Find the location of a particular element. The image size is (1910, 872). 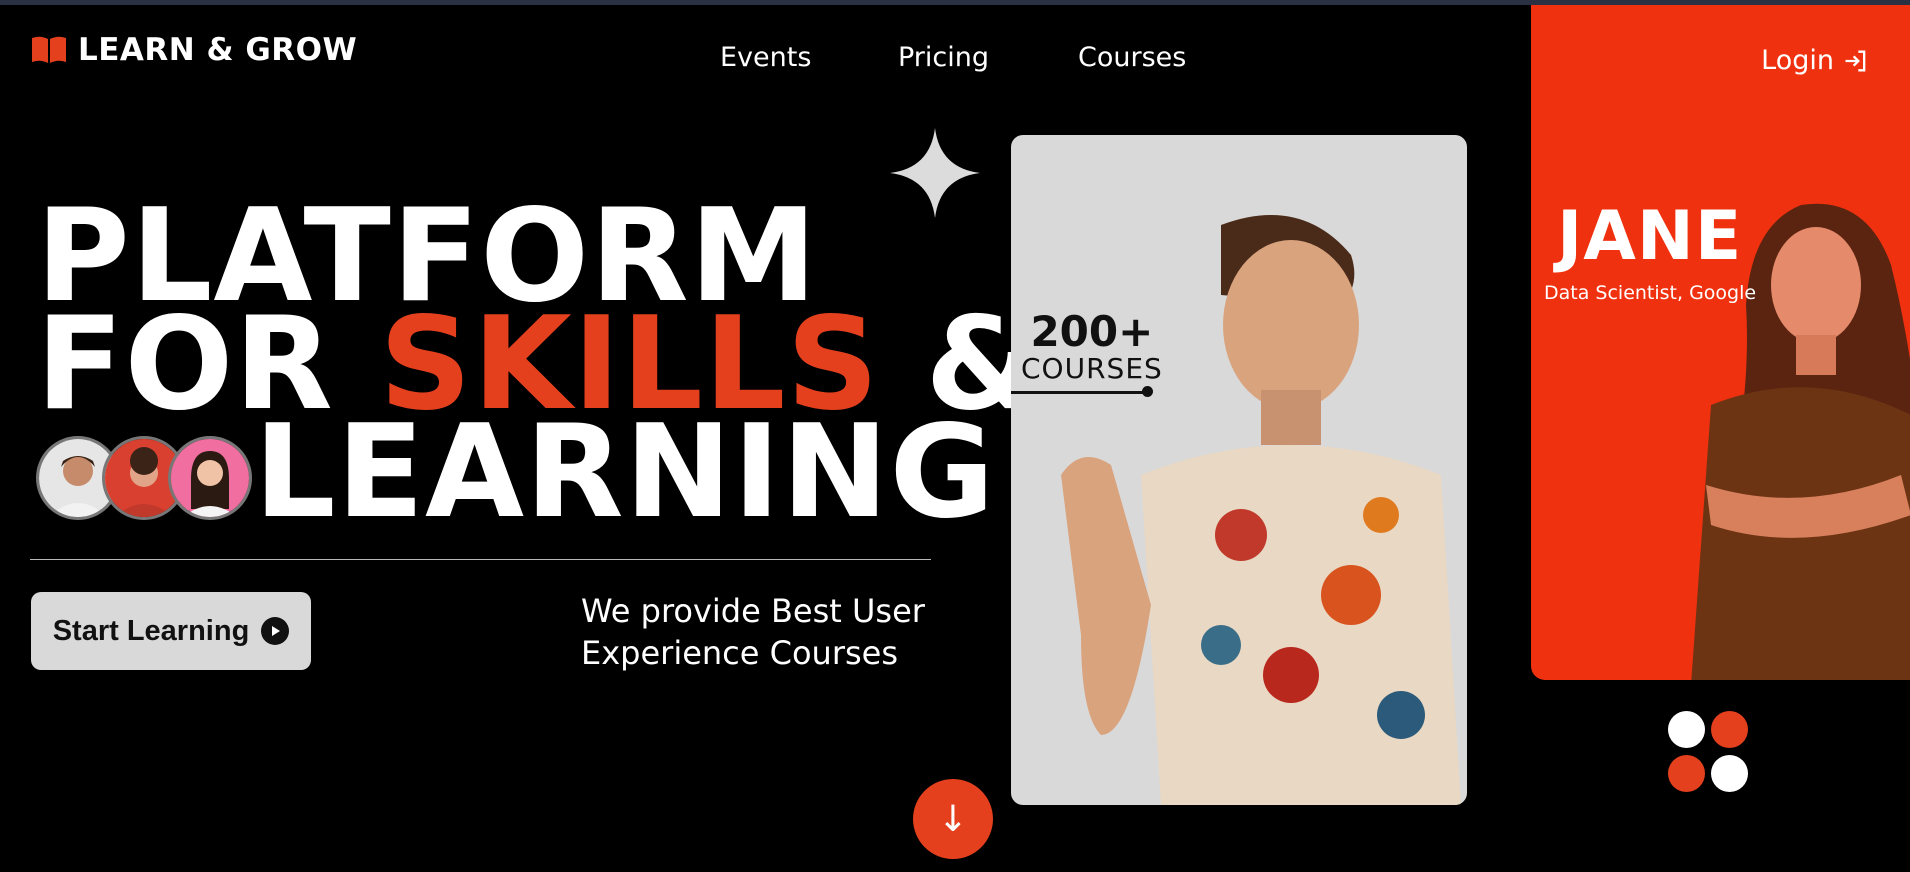

pointer-line is located at coordinates (1079, 392).